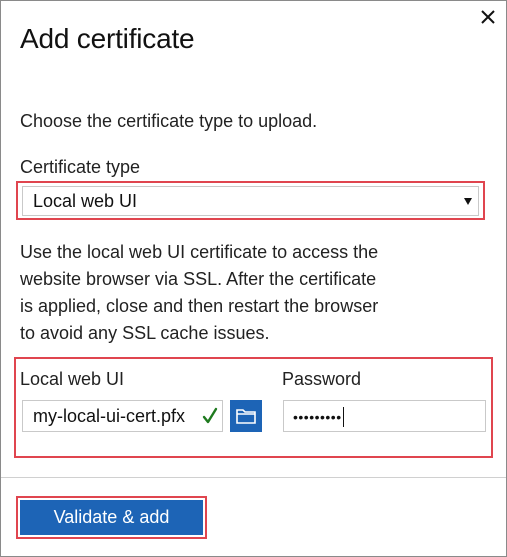 Image resolution: width=507 pixels, height=557 pixels. I want to click on certificate-type-select: Local web UI, so click(250, 201).